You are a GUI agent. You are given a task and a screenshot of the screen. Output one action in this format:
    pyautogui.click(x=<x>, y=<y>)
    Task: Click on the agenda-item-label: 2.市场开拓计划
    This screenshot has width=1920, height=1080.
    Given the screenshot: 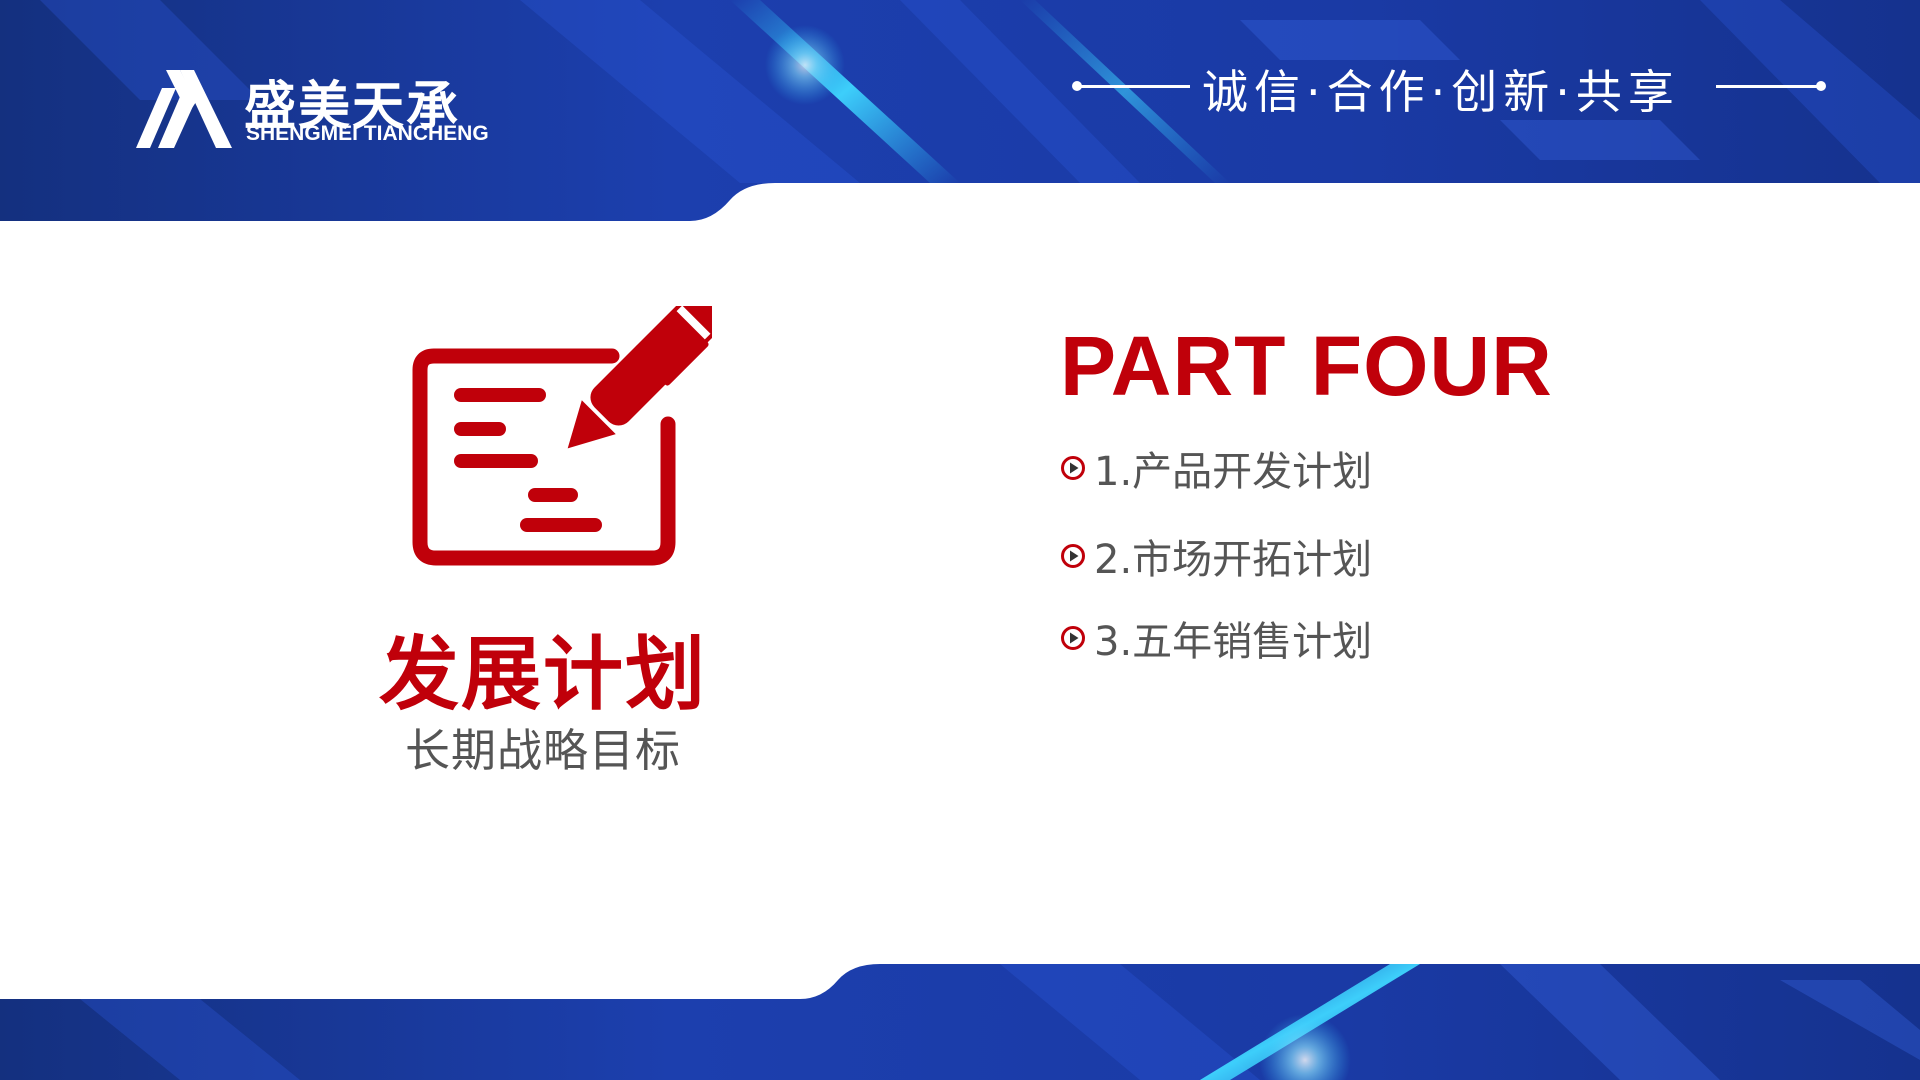 What is the action you would take?
    pyautogui.click(x=1233, y=560)
    